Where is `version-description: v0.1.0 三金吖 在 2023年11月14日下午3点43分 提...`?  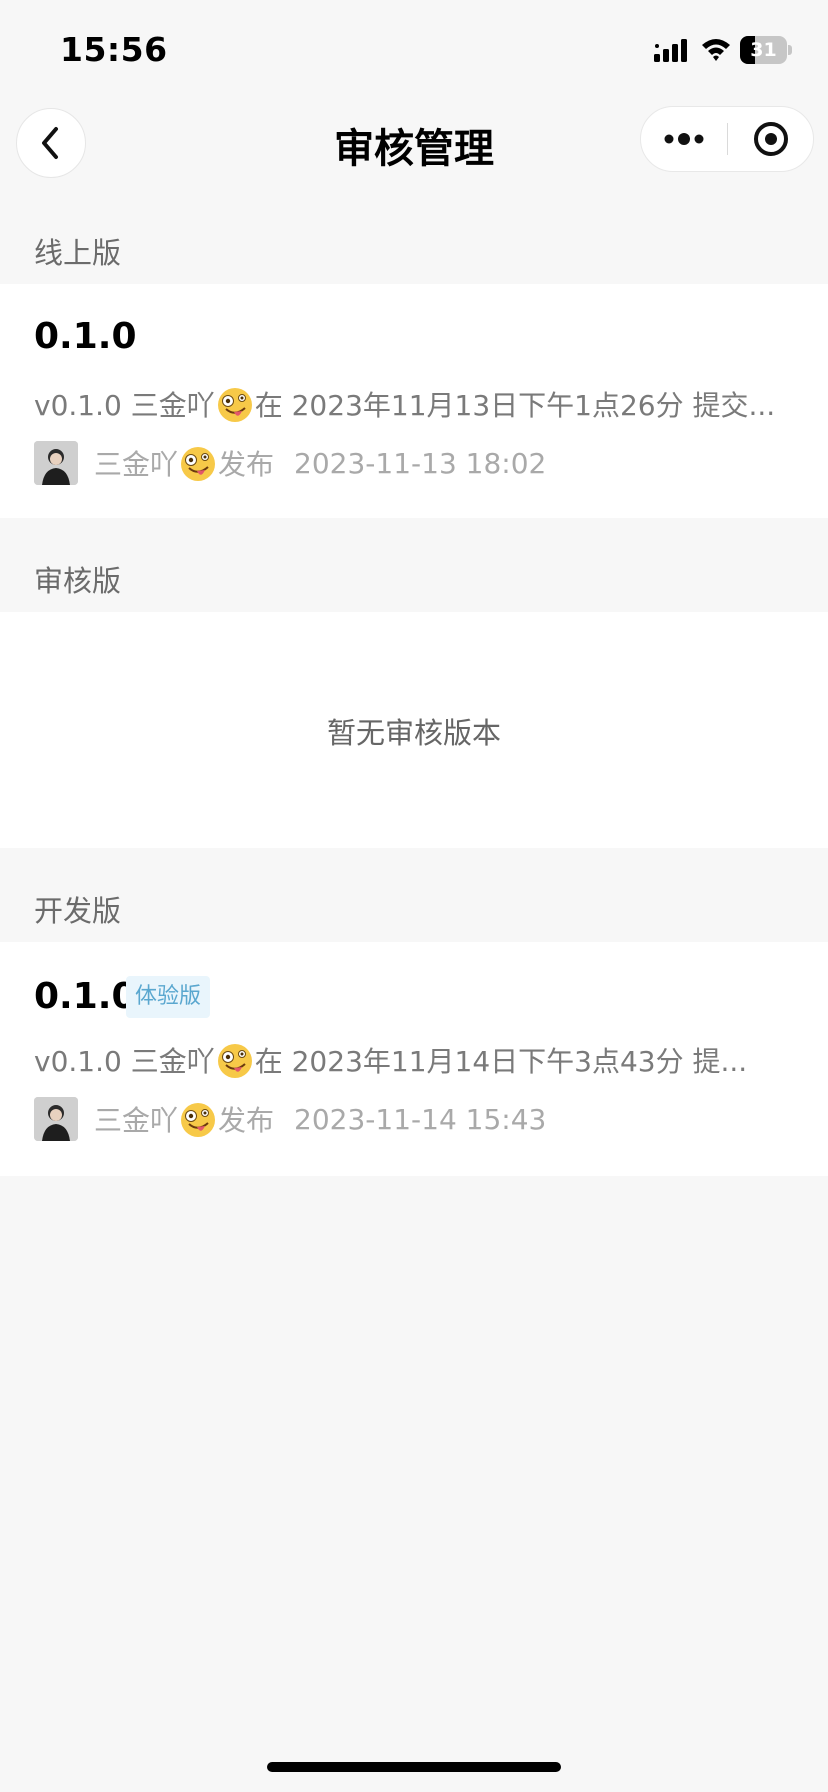
version-description: v0.1.0 三金吖 在 2023年11月14日下午3点43分 提... is located at coordinates (414, 1060).